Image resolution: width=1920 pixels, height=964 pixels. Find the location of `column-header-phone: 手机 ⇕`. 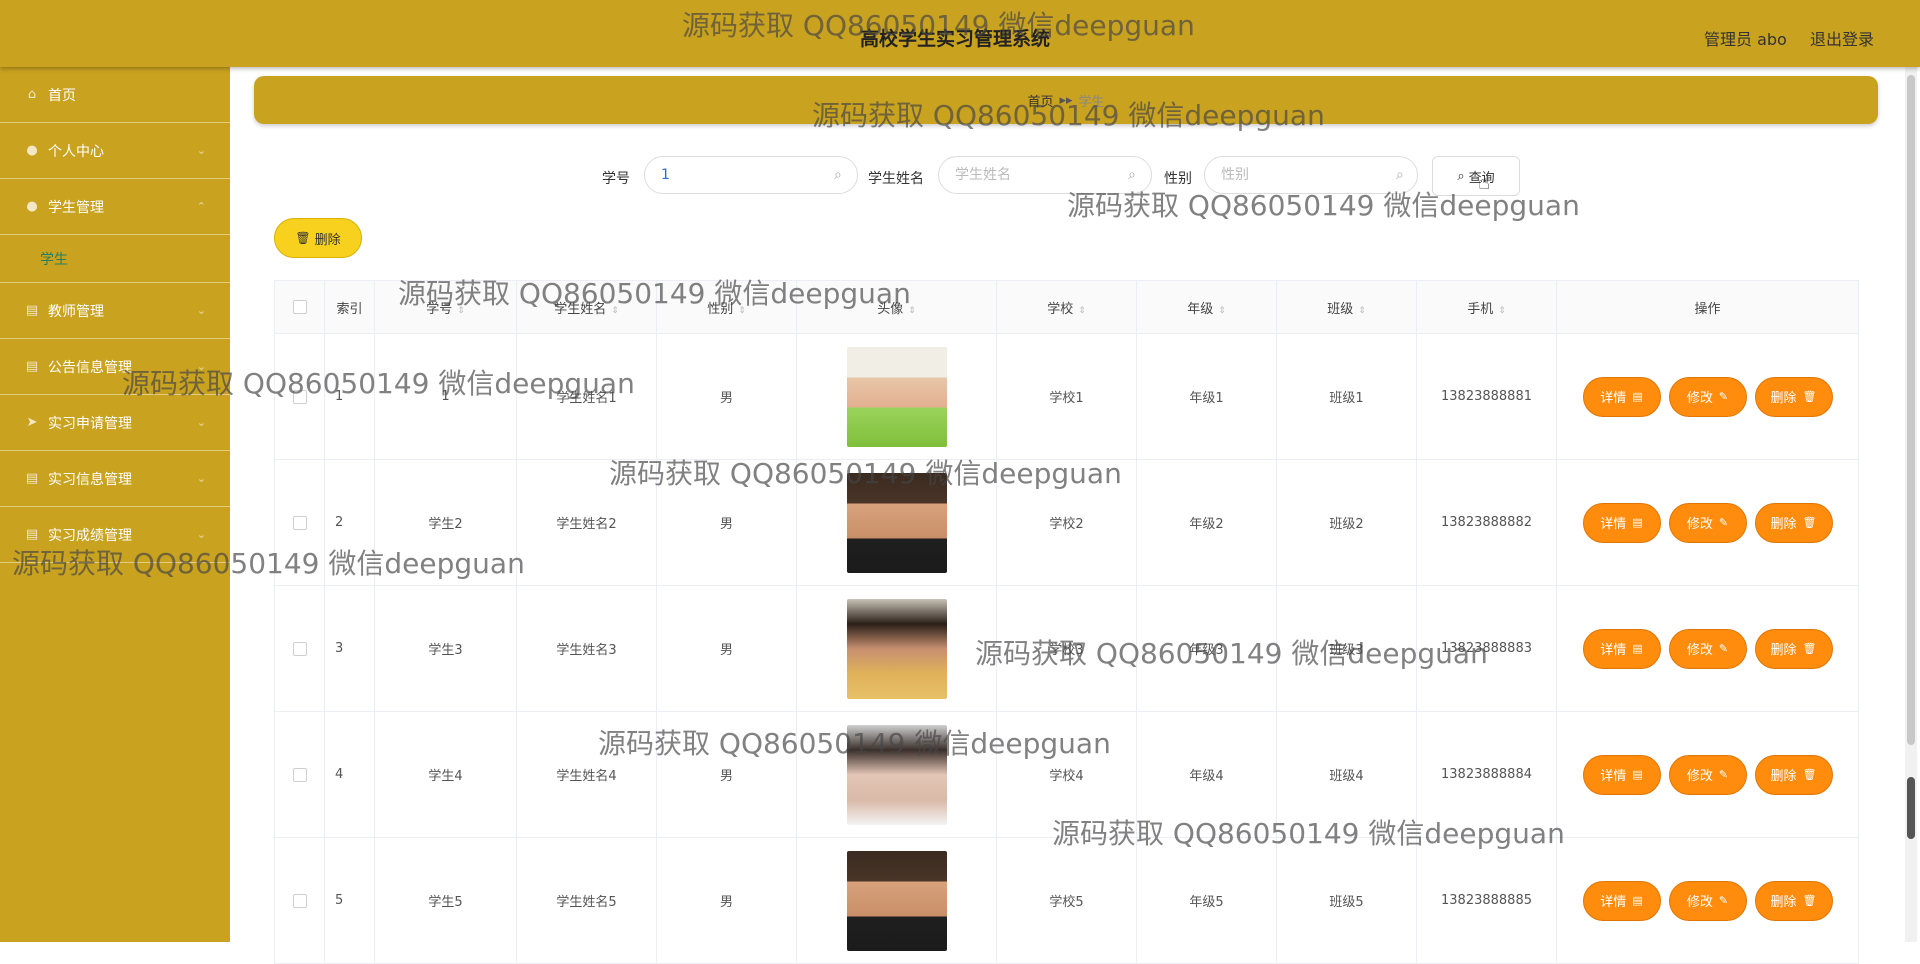

column-header-phone: 手机 ⇕ is located at coordinates (1486, 307).